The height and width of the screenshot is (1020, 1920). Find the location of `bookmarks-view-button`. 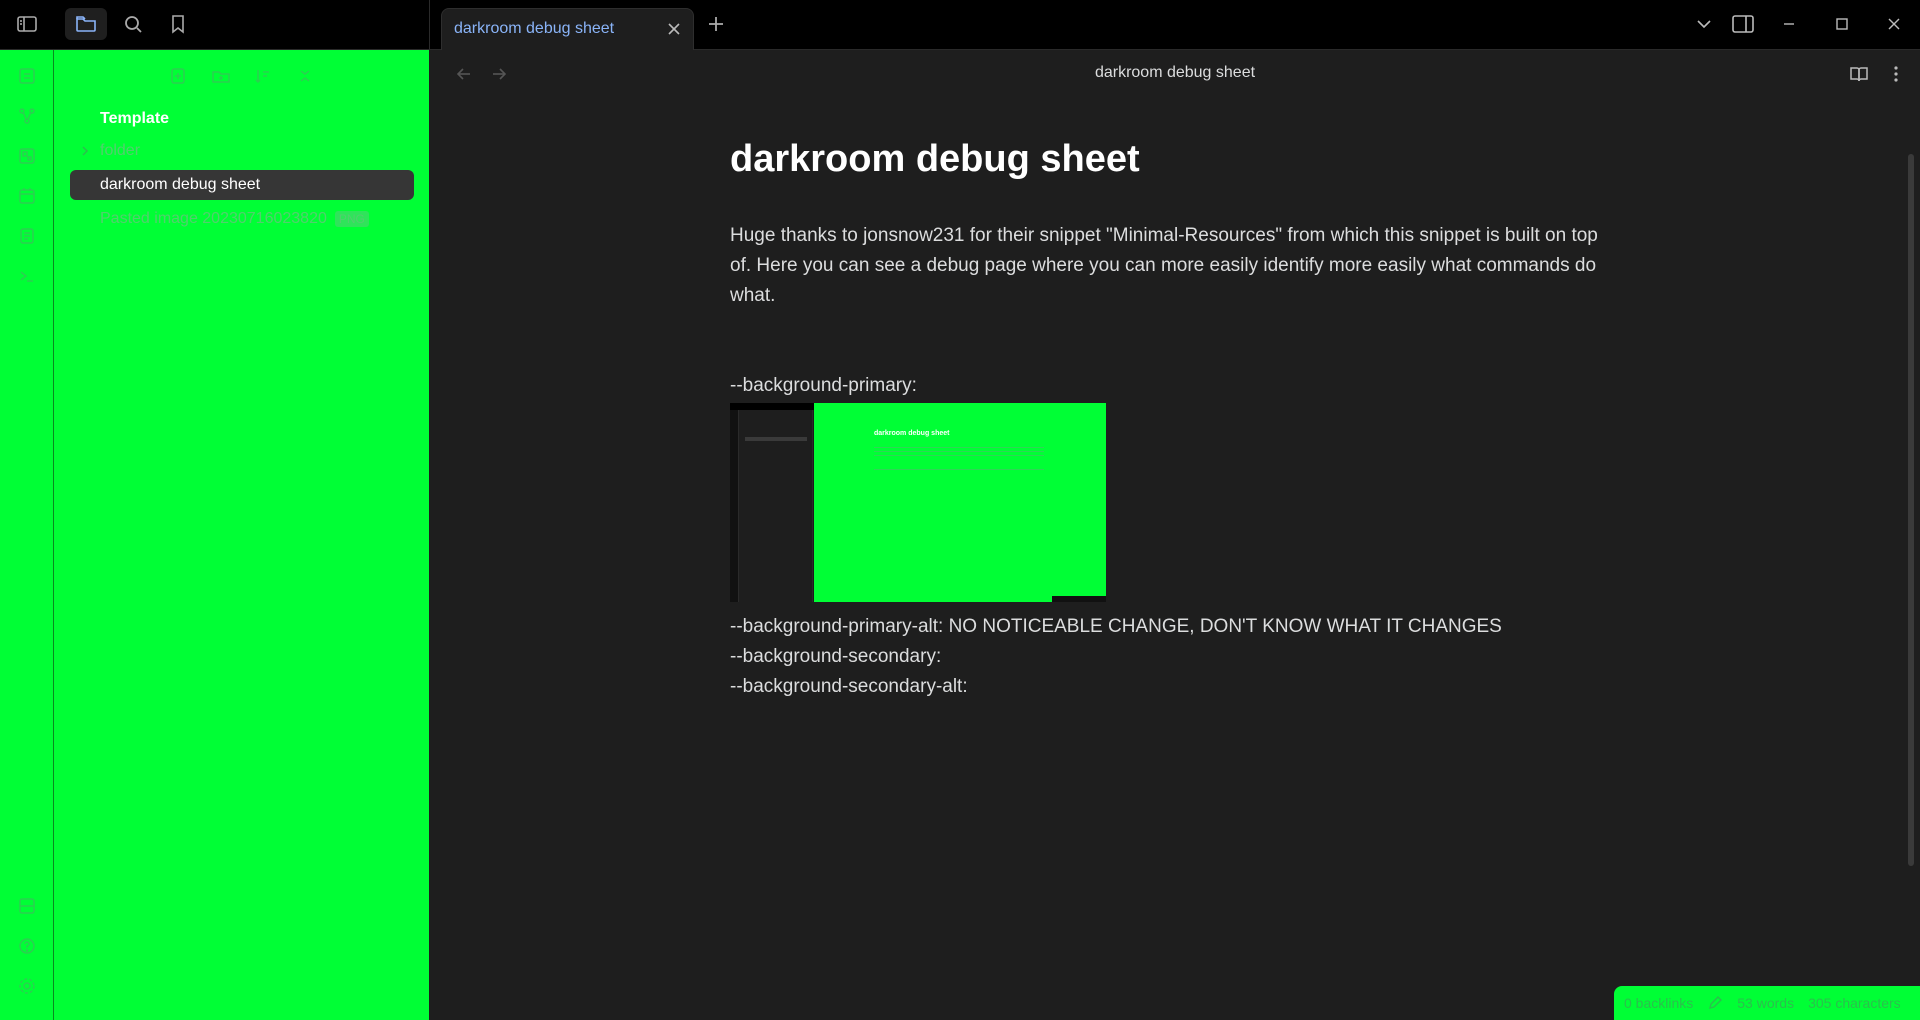

bookmarks-view-button is located at coordinates (178, 24).